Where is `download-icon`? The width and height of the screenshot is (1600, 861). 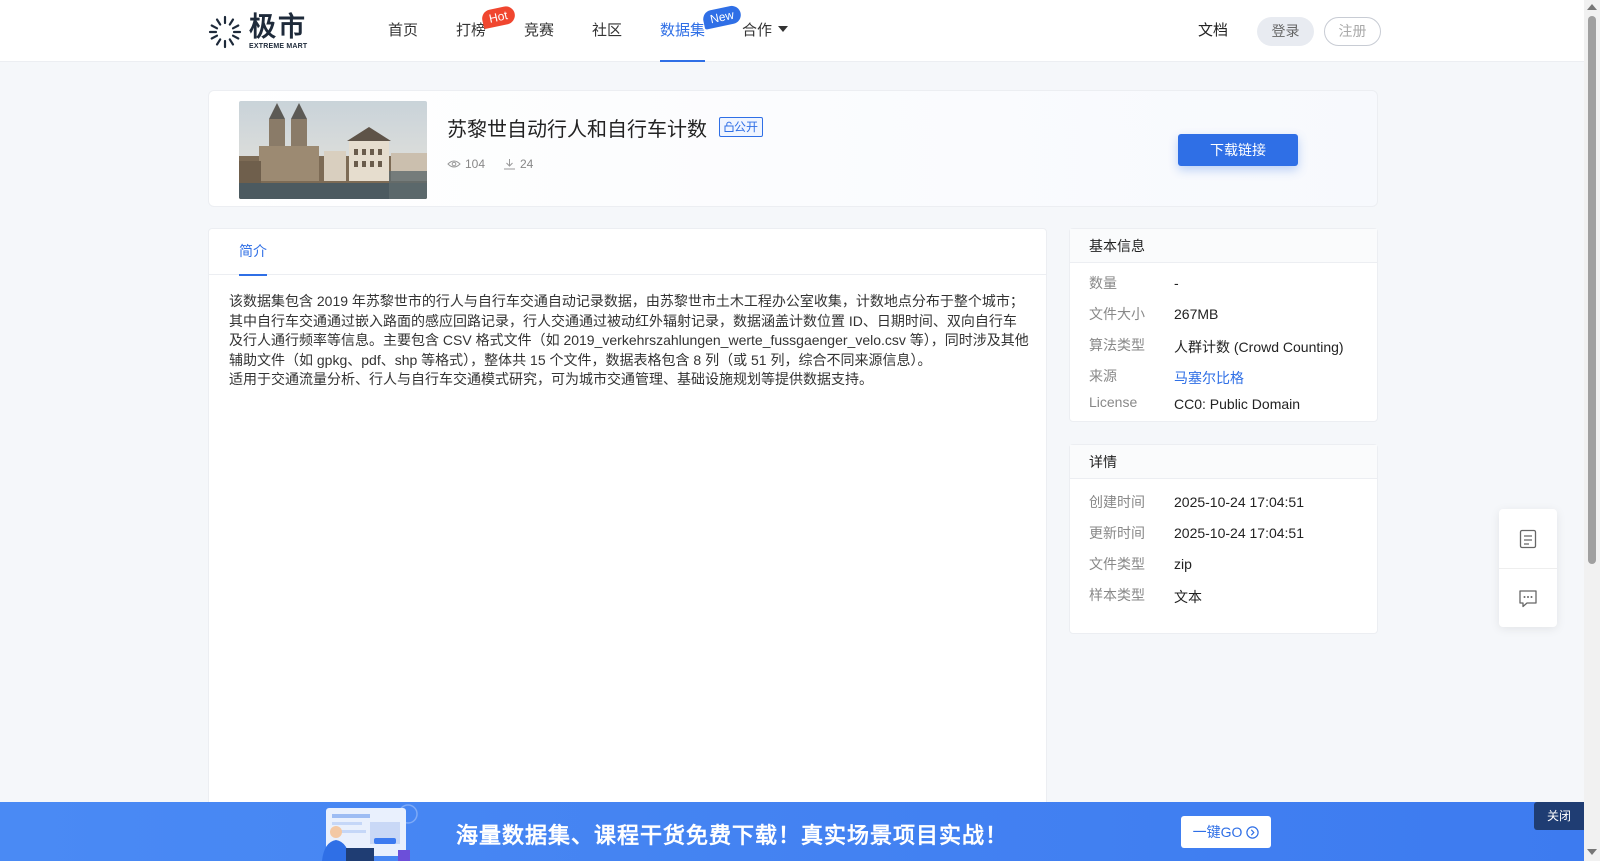 download-icon is located at coordinates (509, 164).